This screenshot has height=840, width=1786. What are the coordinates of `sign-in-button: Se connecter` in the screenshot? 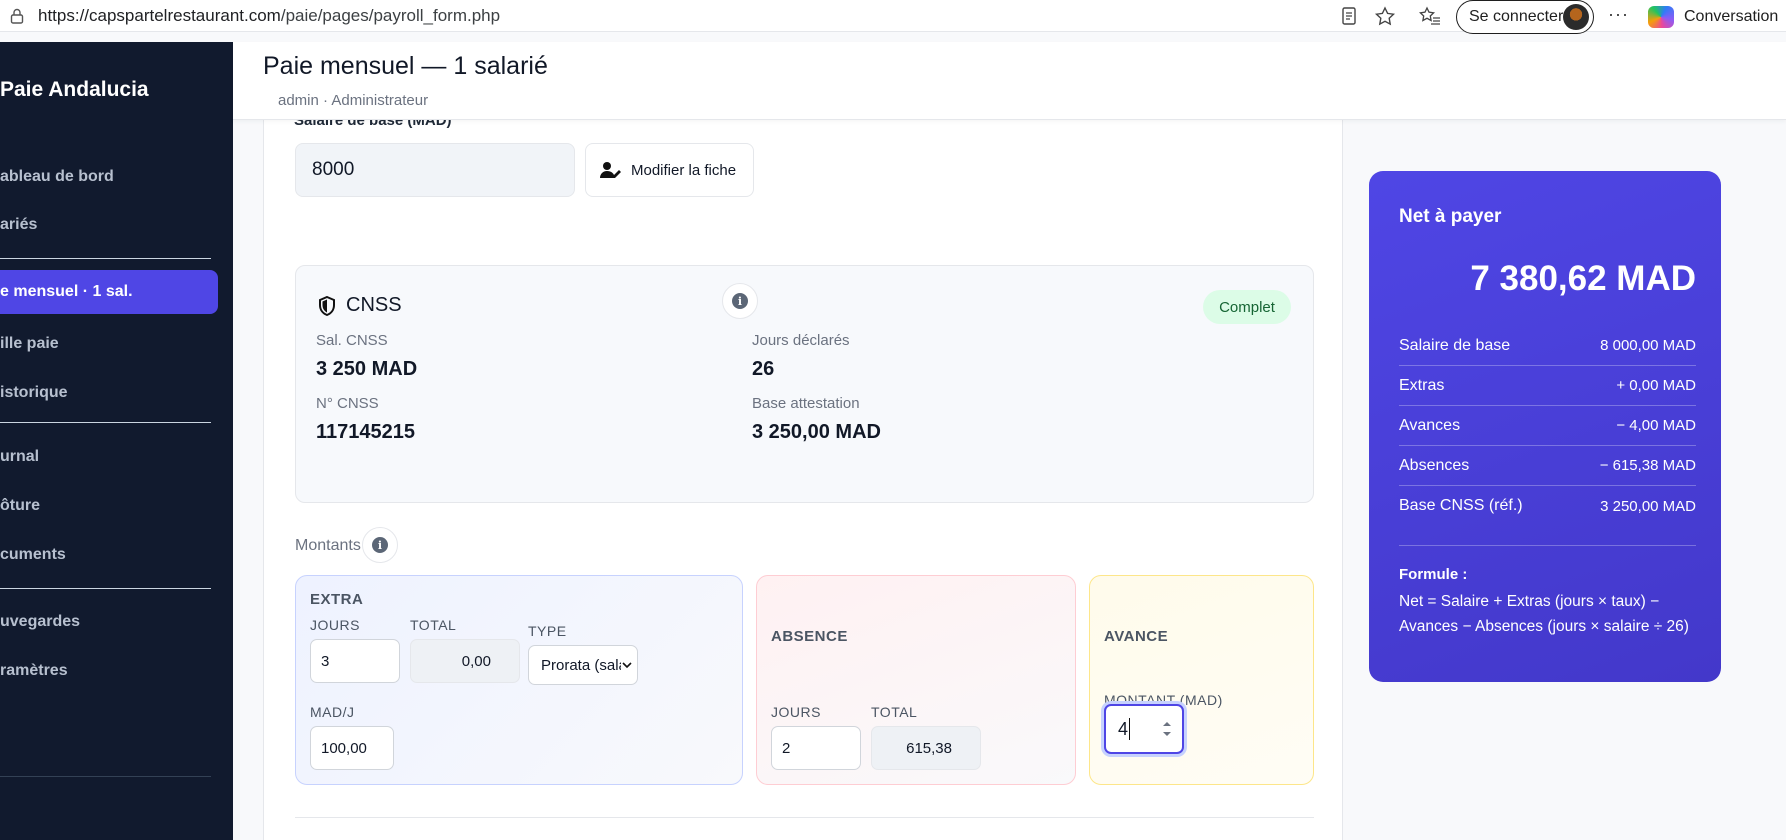 It's located at (1525, 17).